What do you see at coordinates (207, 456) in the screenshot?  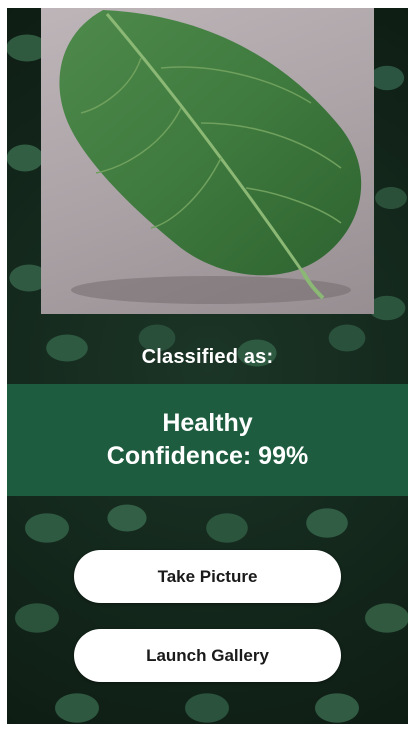 I see `confidence-text: Confidence: 99%` at bounding box center [207, 456].